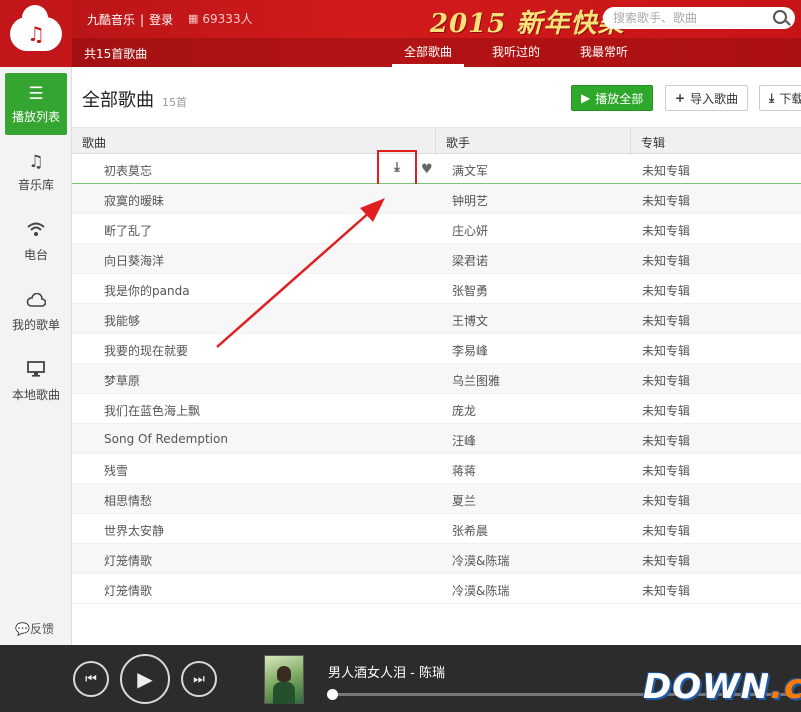 The image size is (801, 712). Describe the element at coordinates (35, 255) in the screenshot. I see `nav-item-label: 电台` at that location.